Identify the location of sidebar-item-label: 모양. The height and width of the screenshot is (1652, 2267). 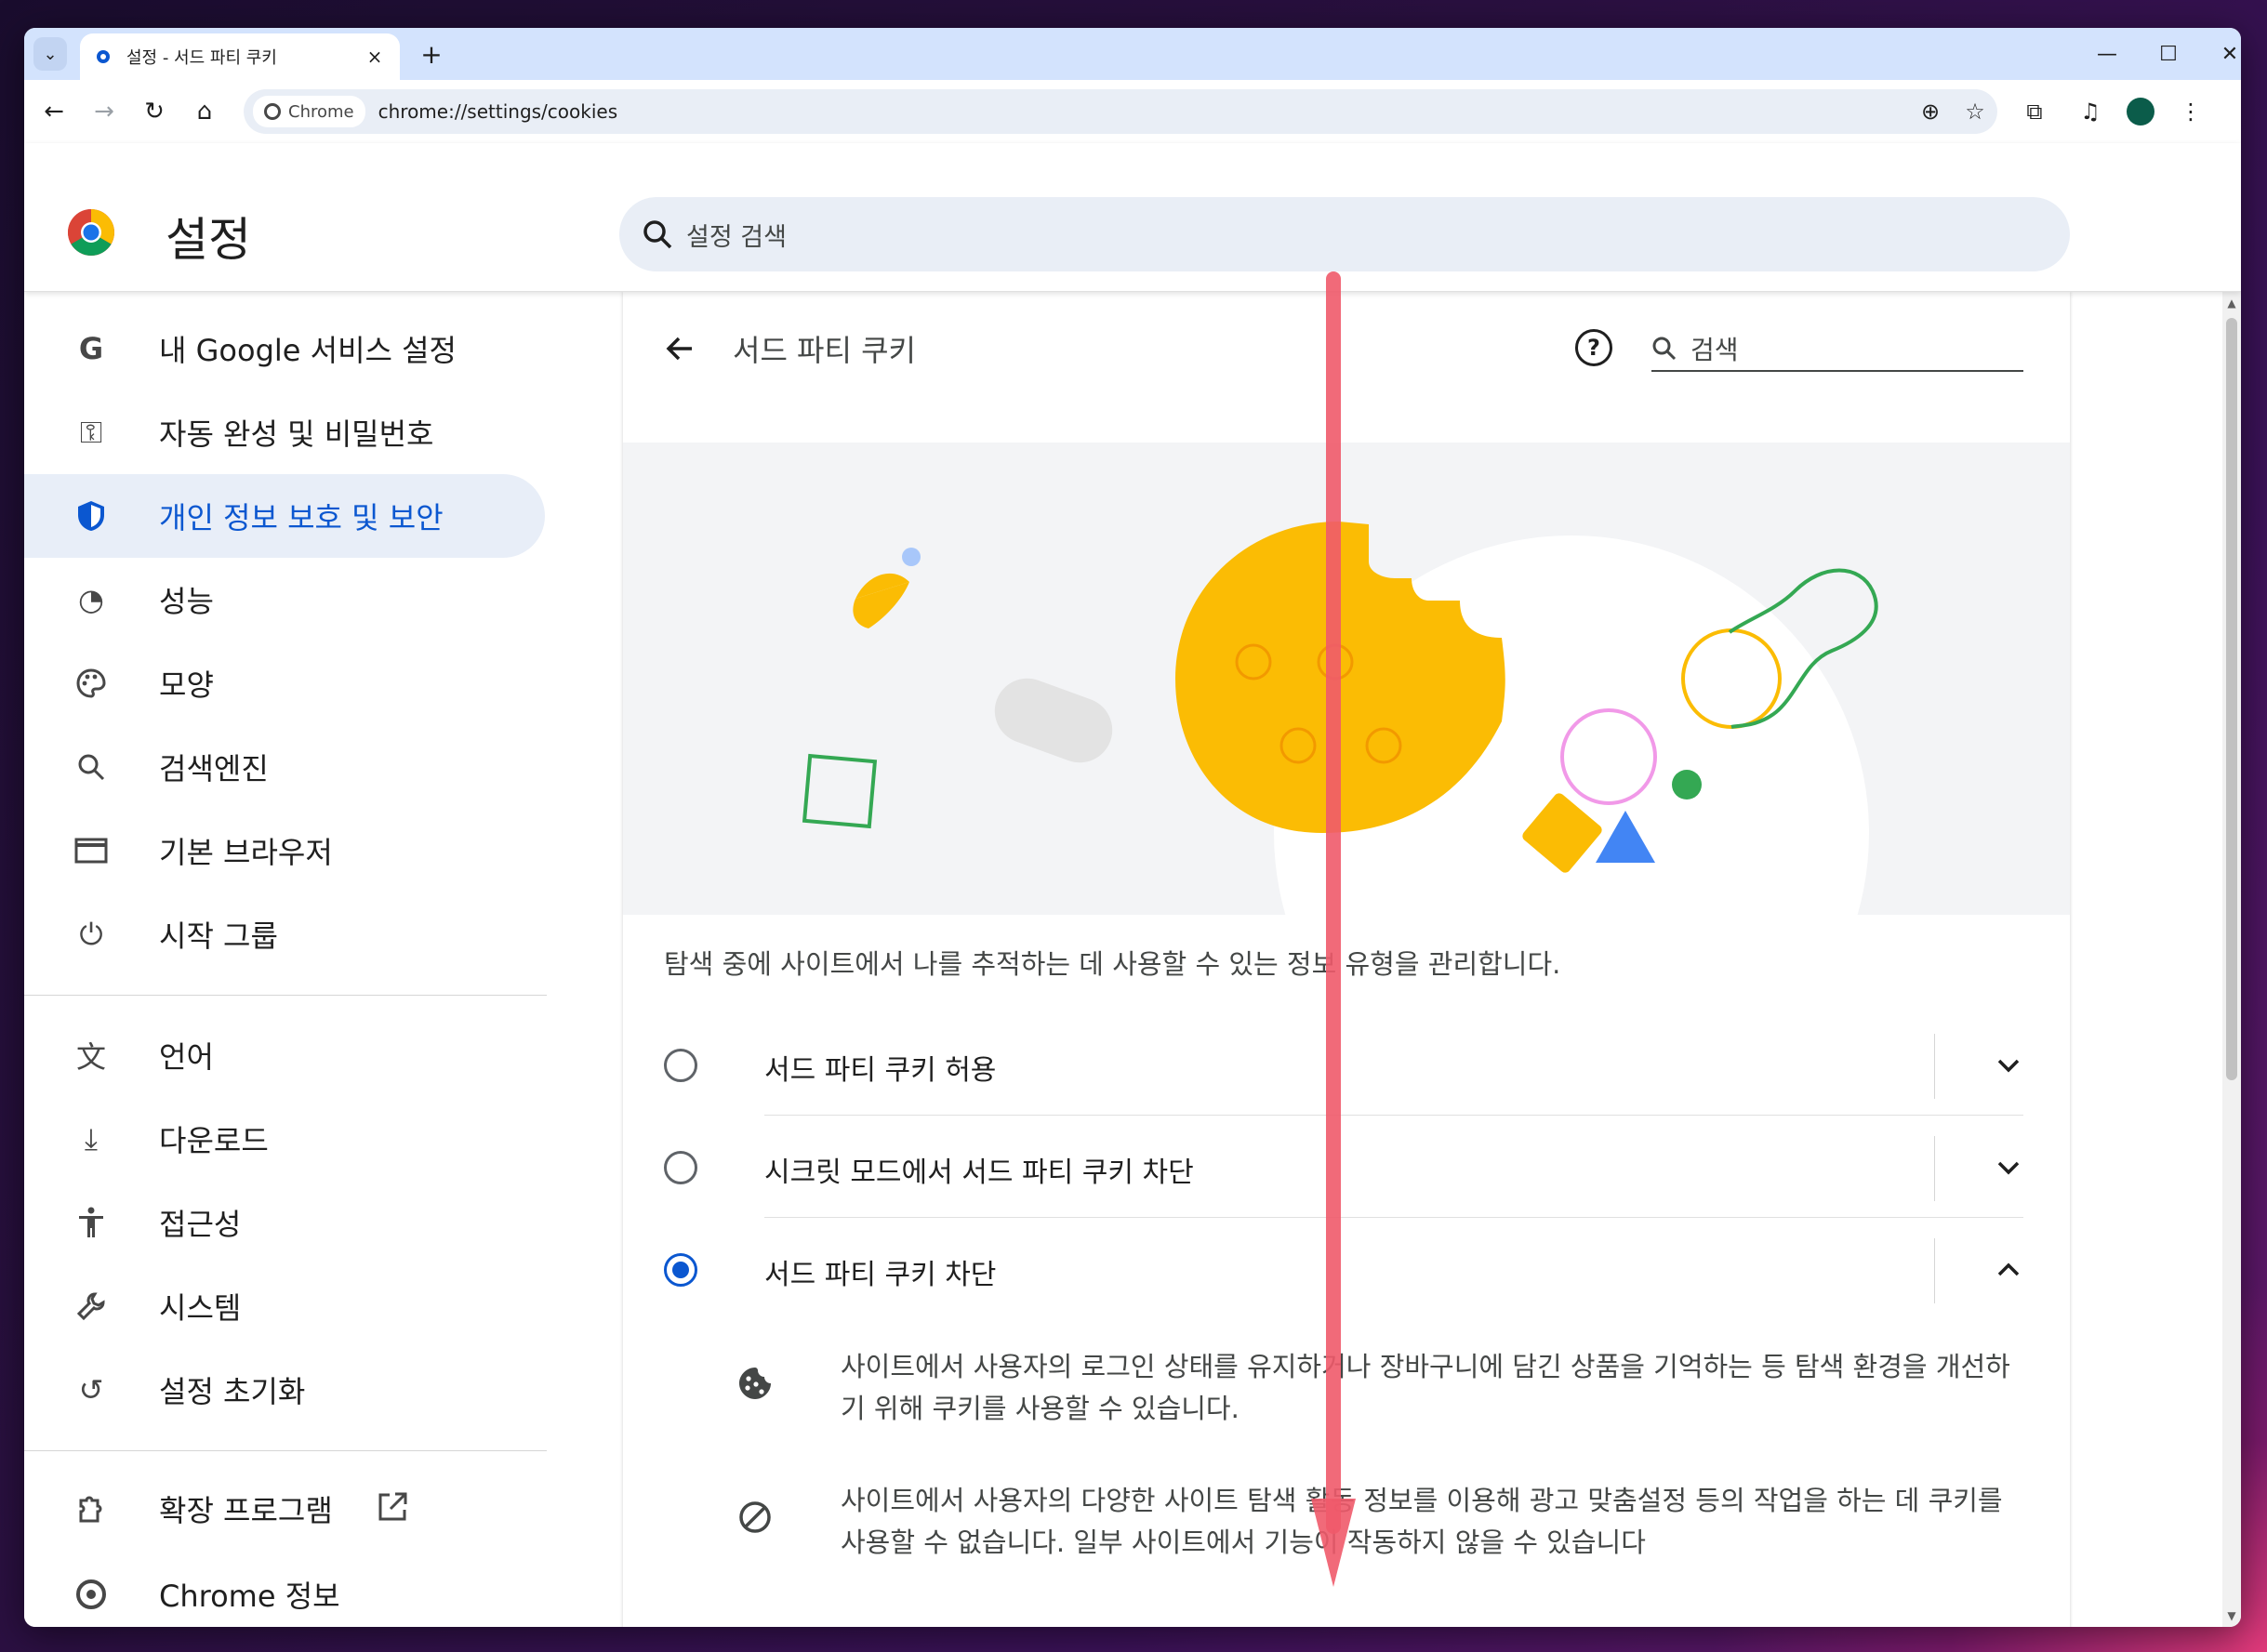
(186, 685).